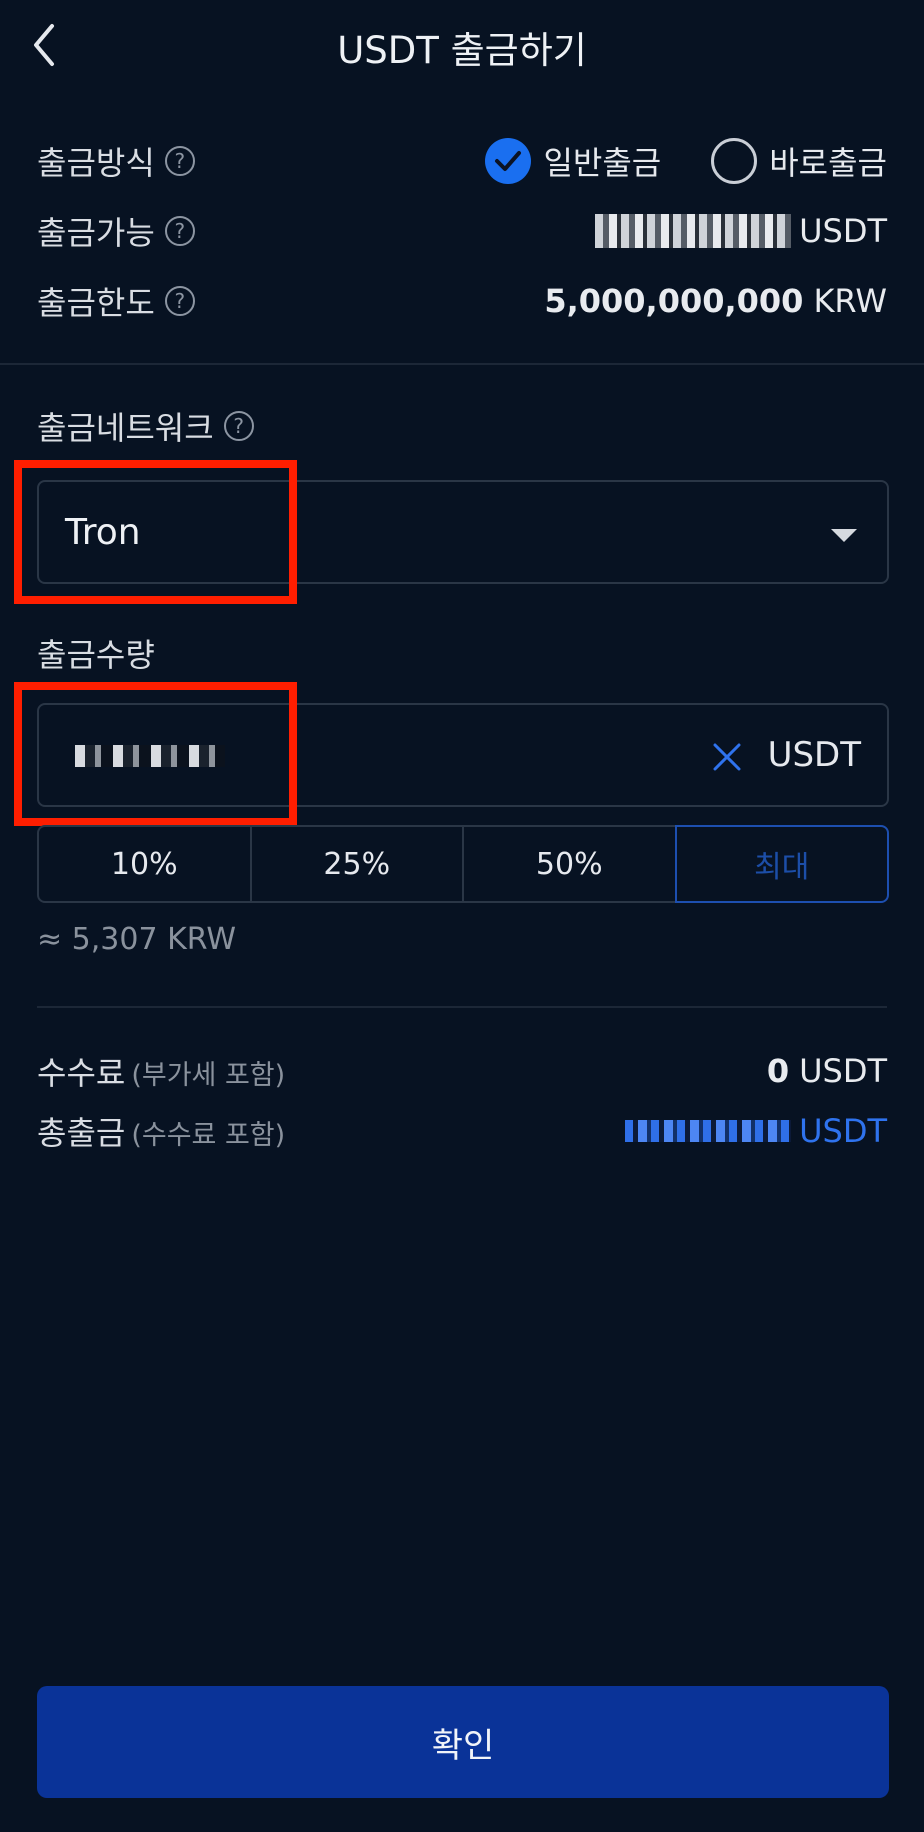 The image size is (924, 1832). I want to click on limit-value: 5,000,000,000, so click(674, 301).